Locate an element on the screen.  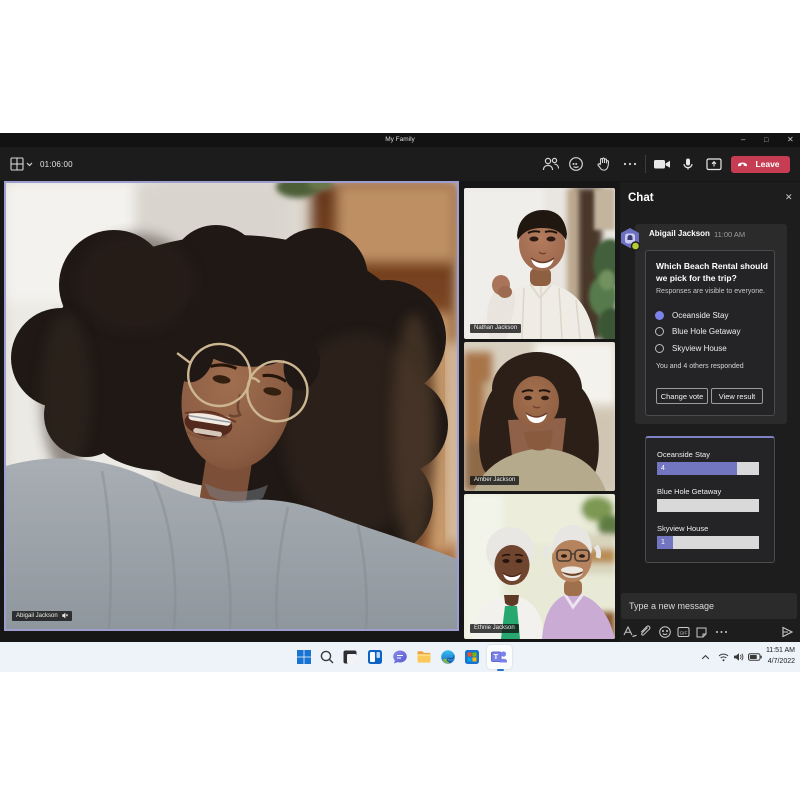
svg-text: T is located at coordinates (496, 656).